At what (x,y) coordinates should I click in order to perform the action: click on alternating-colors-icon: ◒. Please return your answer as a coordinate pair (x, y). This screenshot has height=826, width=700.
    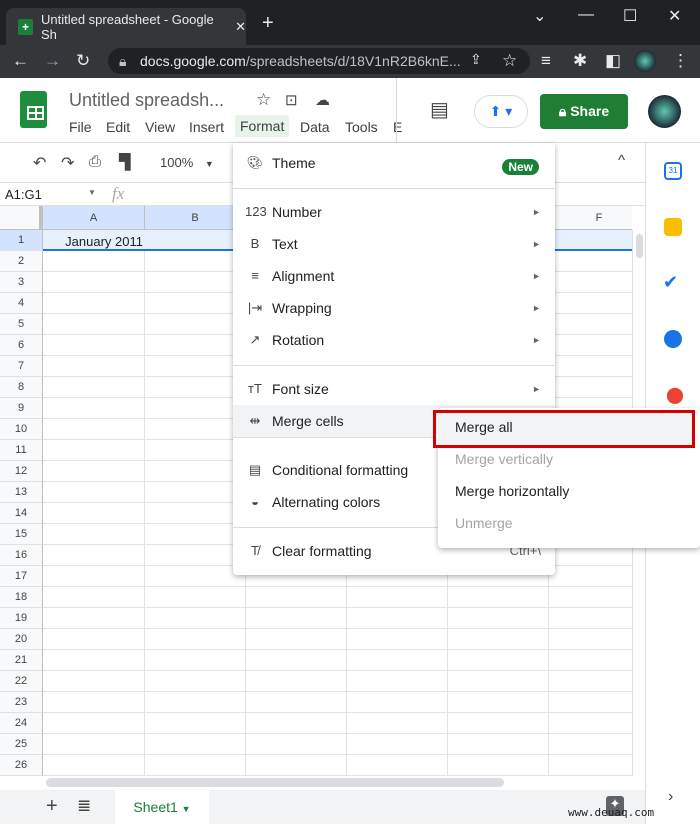
    Looking at the image, I should click on (255, 501).